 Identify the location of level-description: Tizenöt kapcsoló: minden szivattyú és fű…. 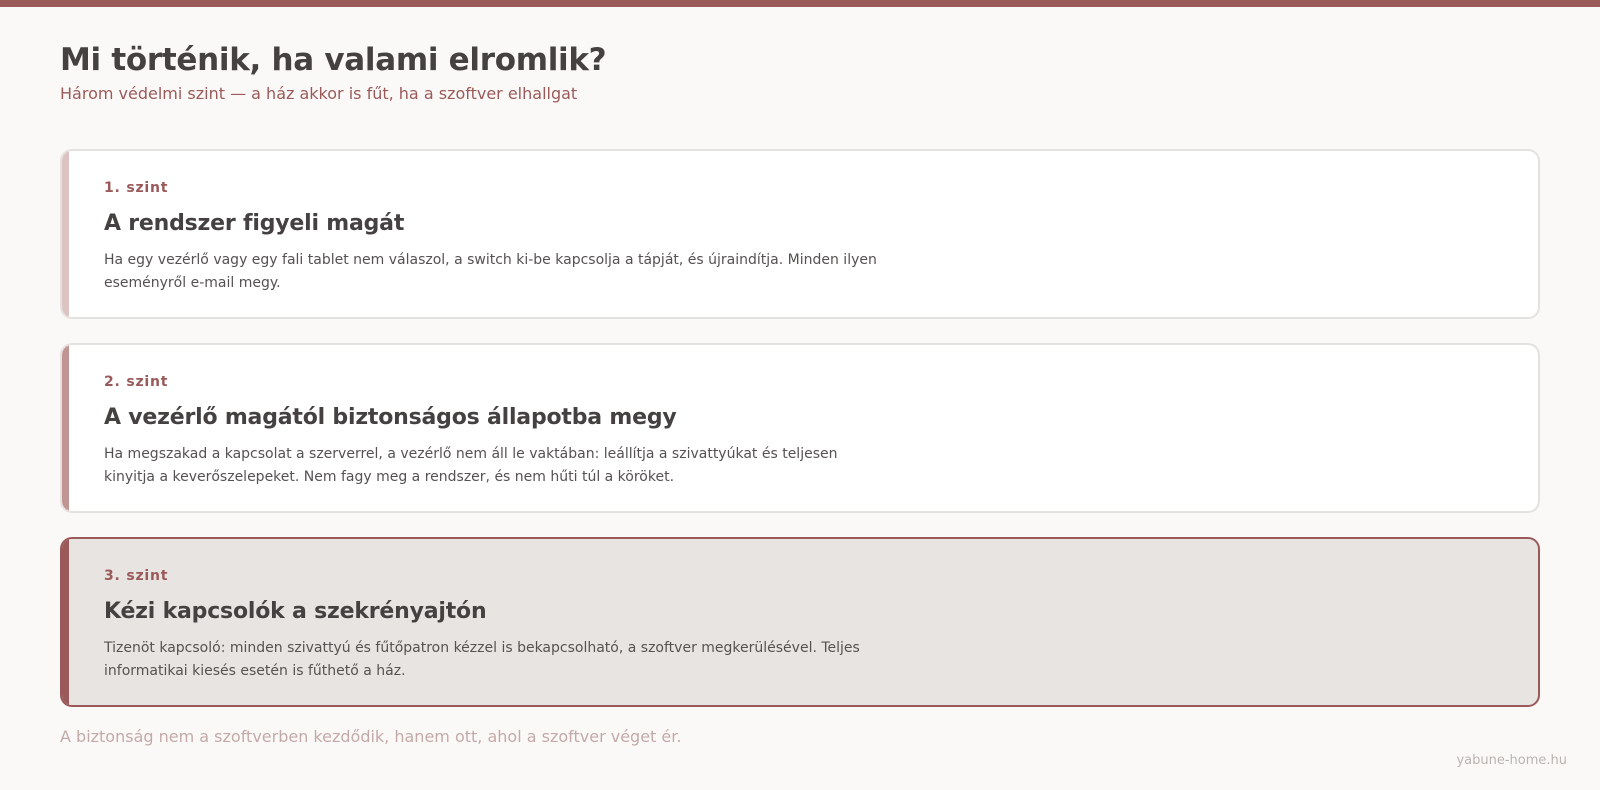
(482, 659).